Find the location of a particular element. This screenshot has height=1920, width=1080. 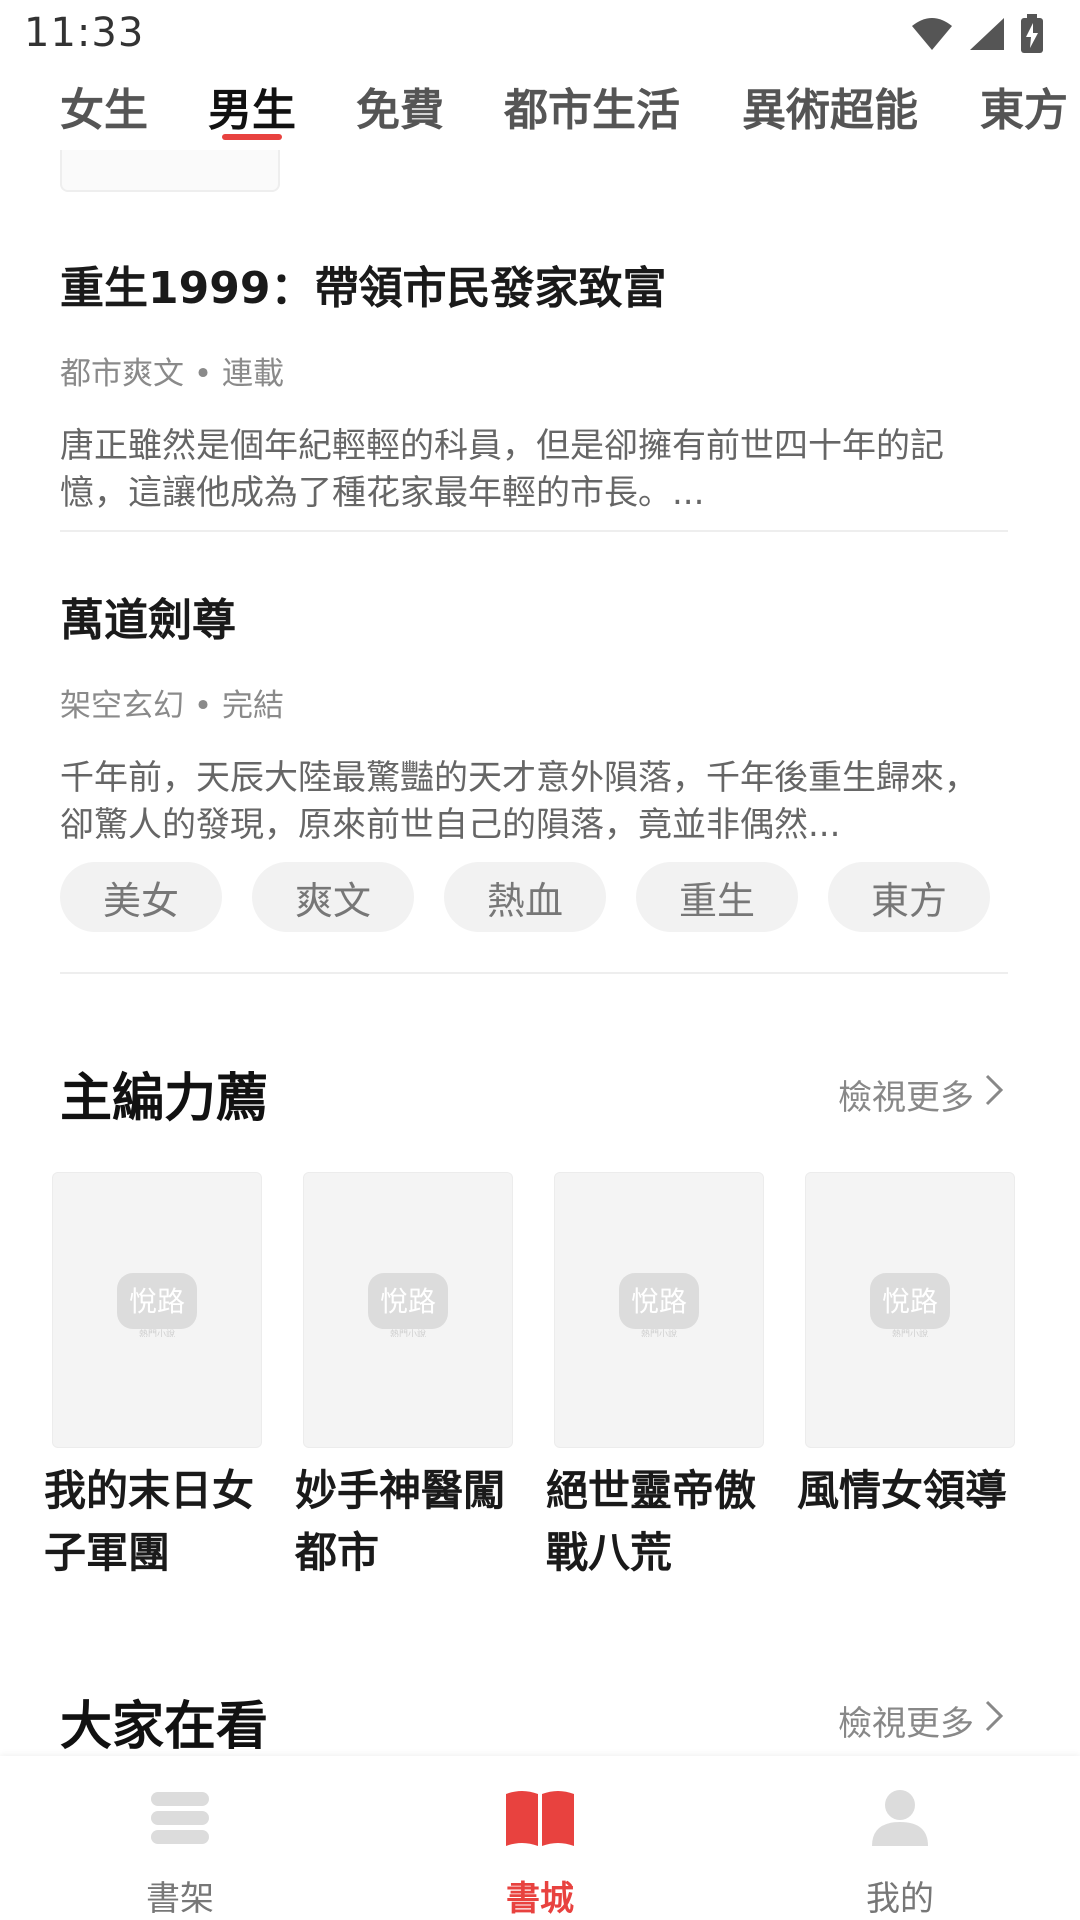

tab-male: 男生 is located at coordinates (252, 106).